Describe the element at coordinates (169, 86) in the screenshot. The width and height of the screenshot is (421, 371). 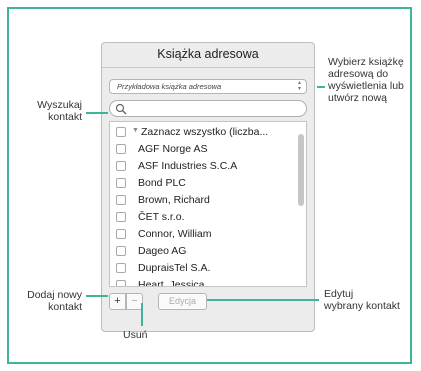
I see `address-book-select-value: Przykładowa książka adresowa` at that location.